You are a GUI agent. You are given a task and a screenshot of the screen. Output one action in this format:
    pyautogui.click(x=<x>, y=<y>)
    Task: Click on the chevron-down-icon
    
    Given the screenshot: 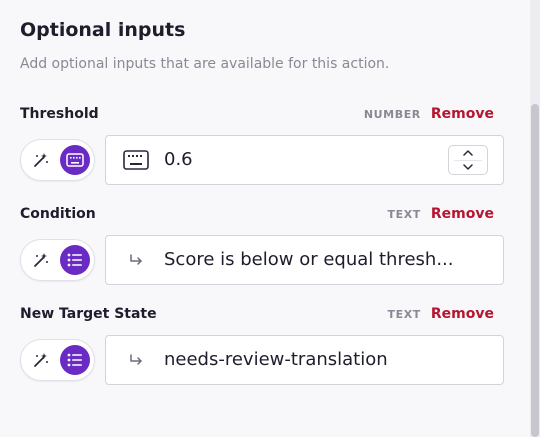 What is the action you would take?
    pyautogui.click(x=468, y=167)
    